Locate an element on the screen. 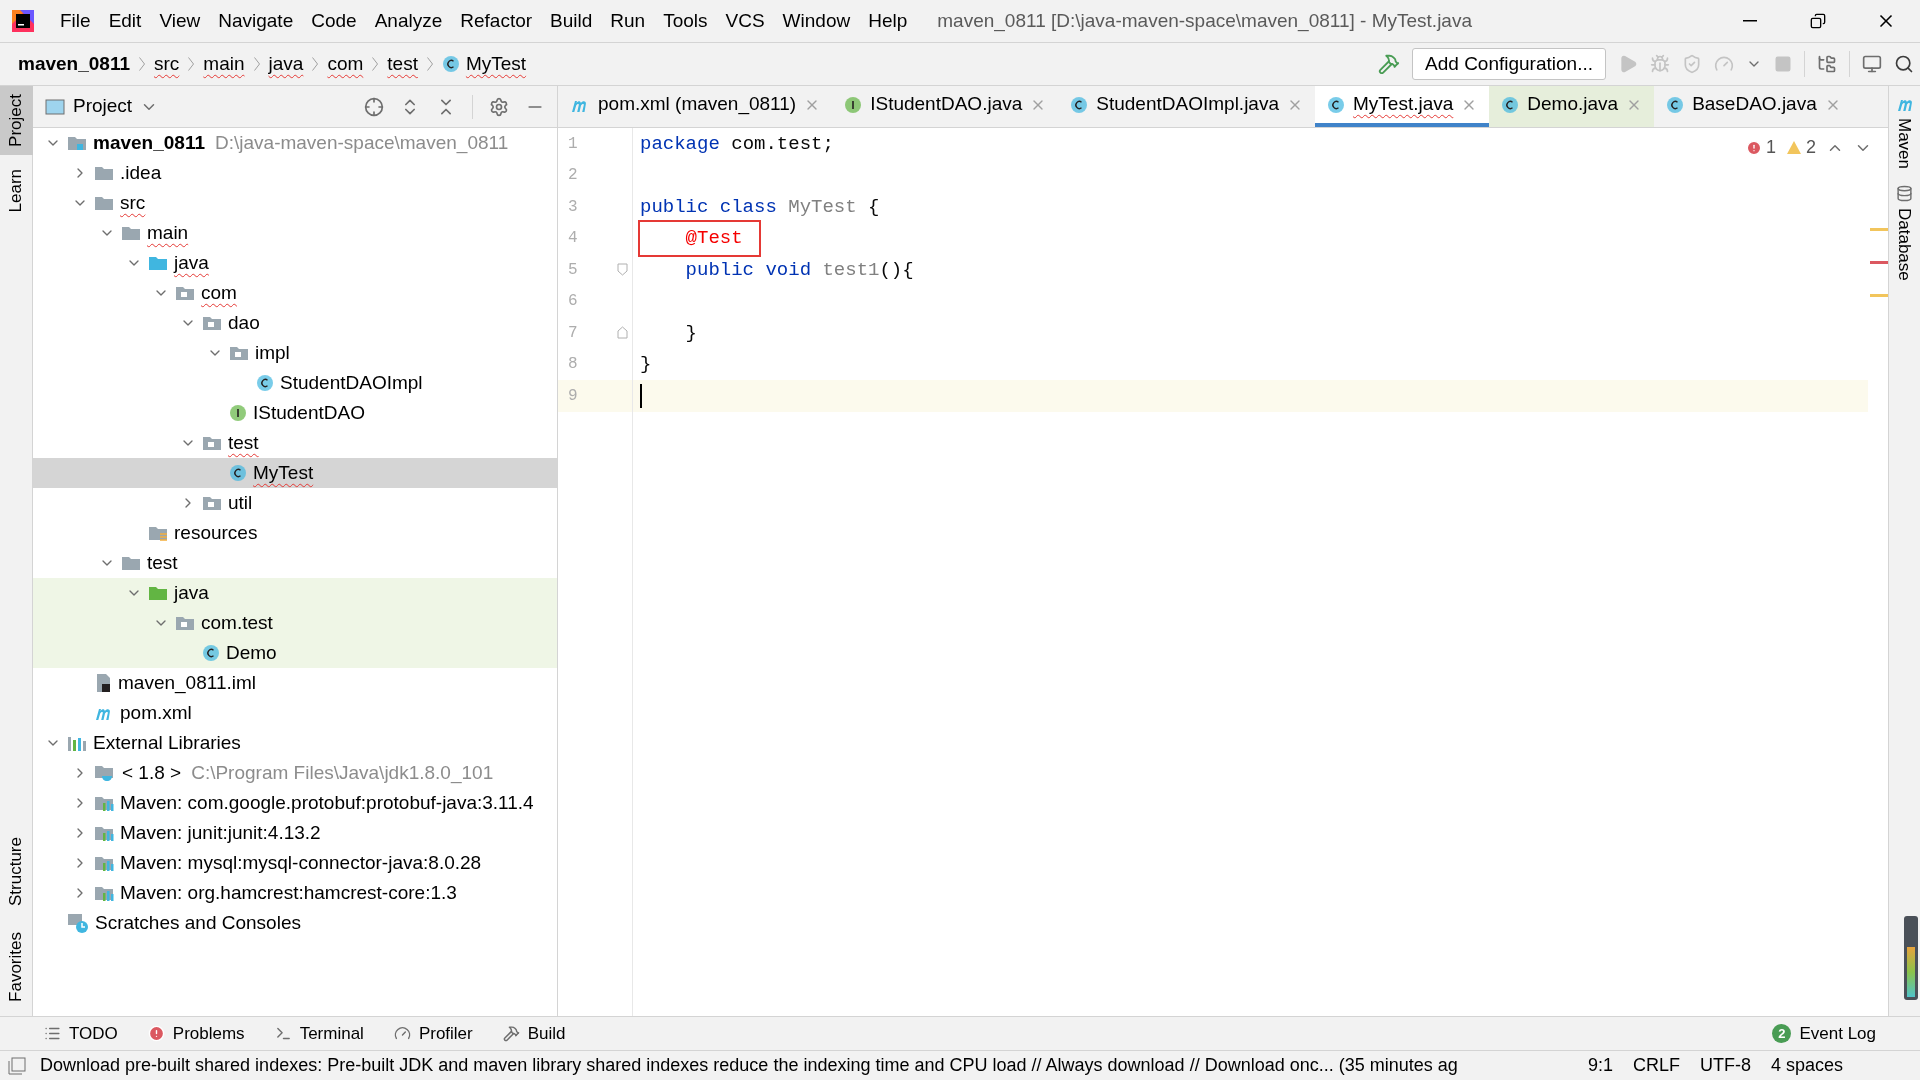 This screenshot has width=1920, height=1080. panel-title: Project is located at coordinates (103, 106).